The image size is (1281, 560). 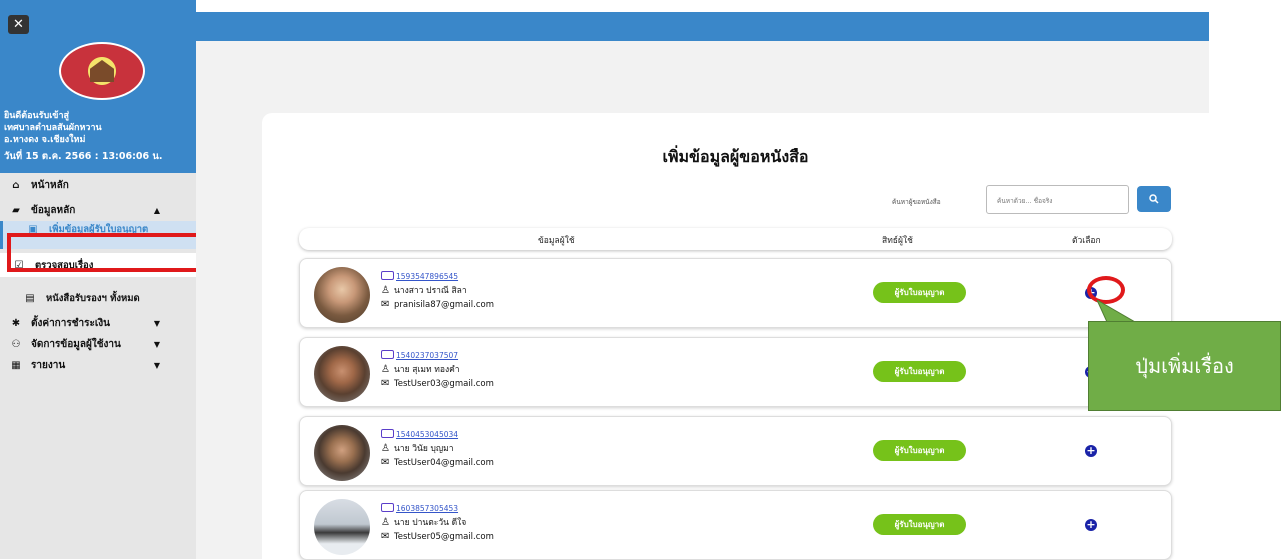 I want to click on column-header-options: ตัวเลือก, so click(x=1086, y=241).